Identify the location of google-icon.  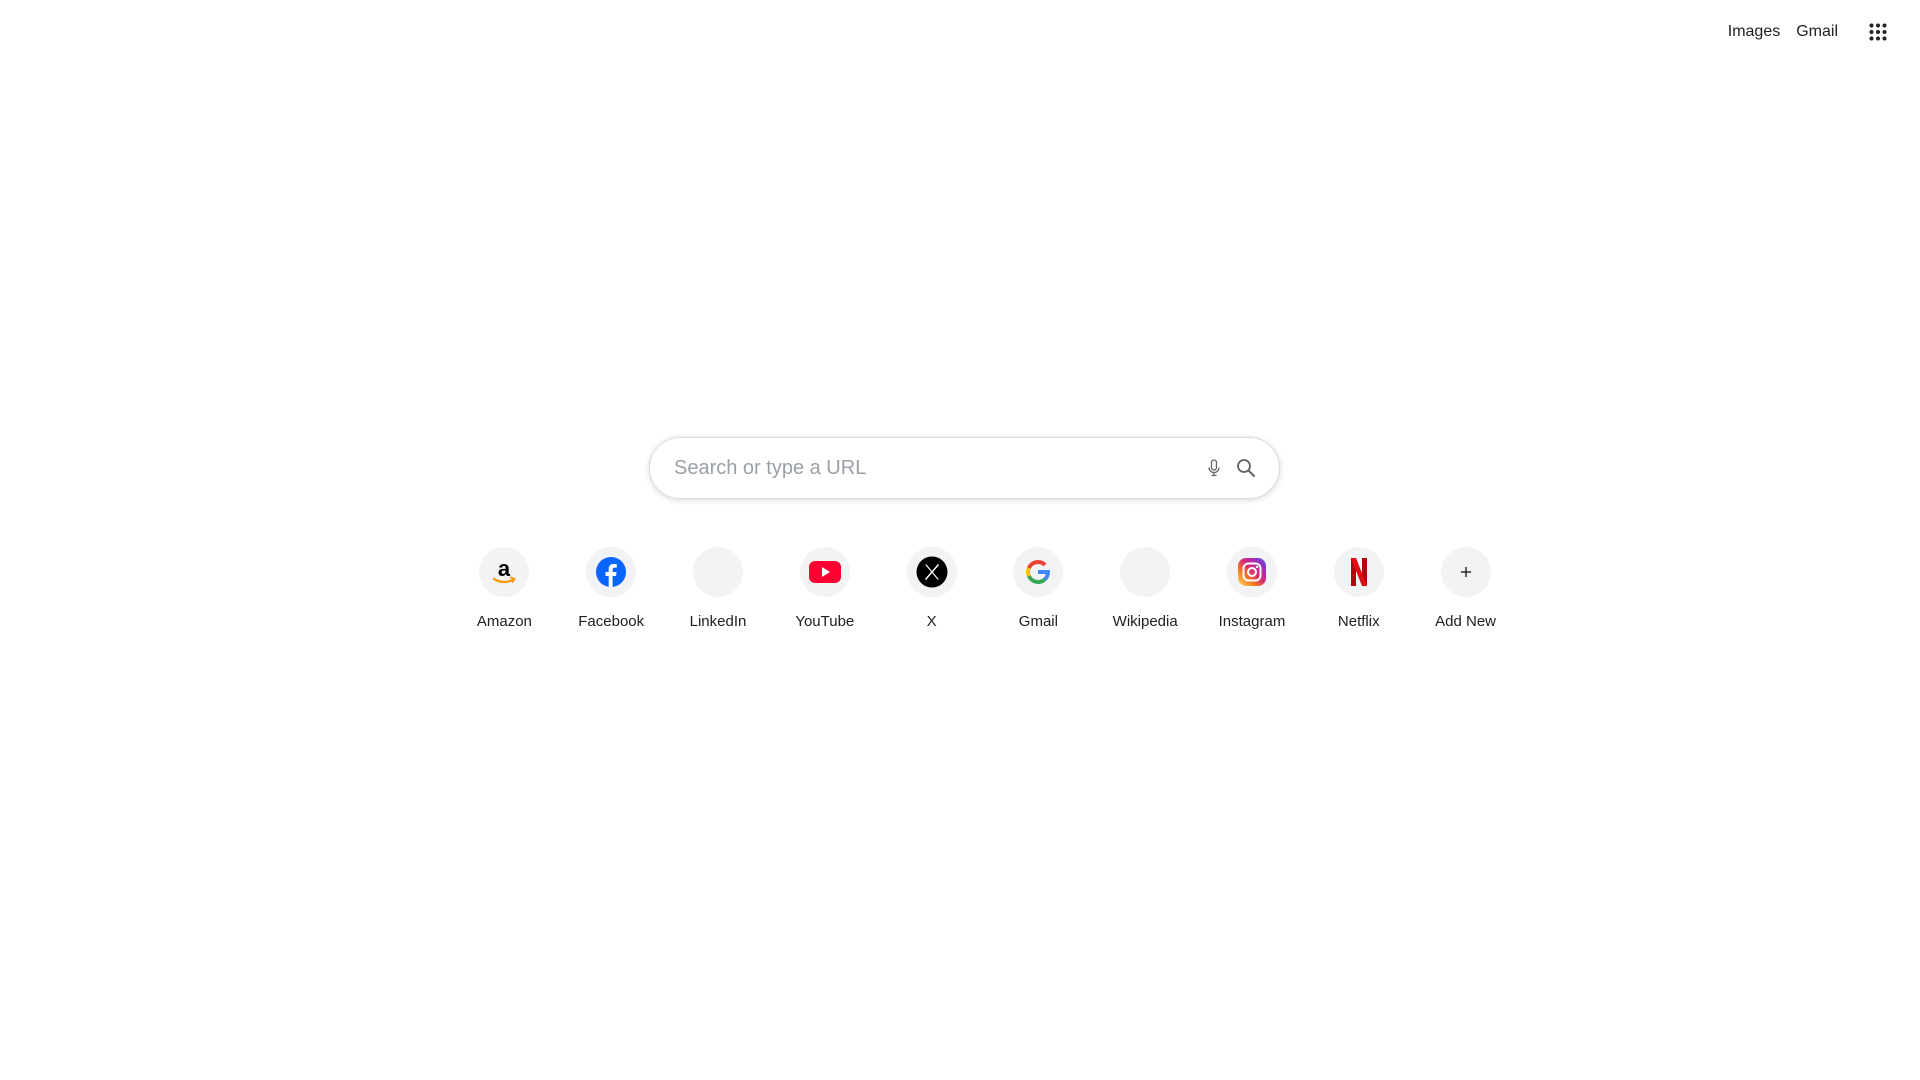
(1038, 572).